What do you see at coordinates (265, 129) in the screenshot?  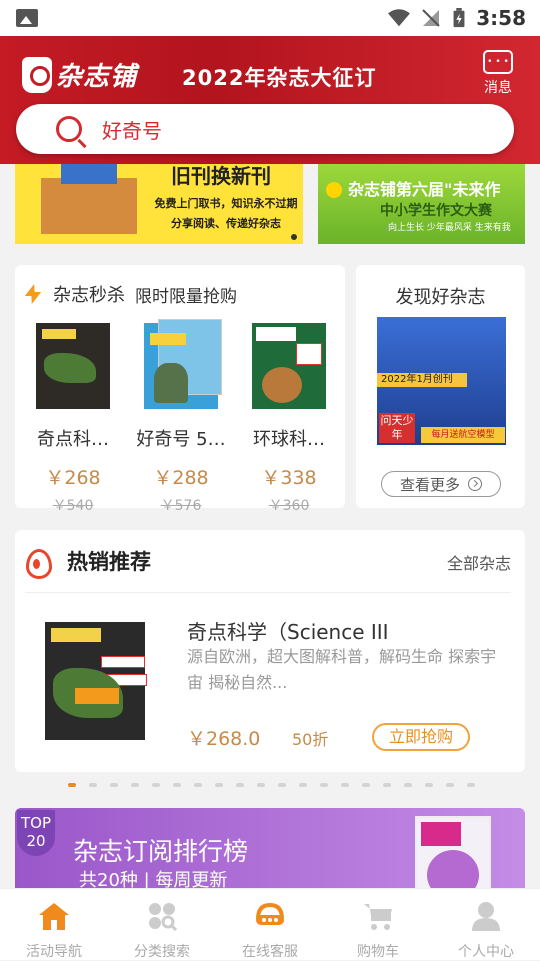 I see `search-input: 好奇号` at bounding box center [265, 129].